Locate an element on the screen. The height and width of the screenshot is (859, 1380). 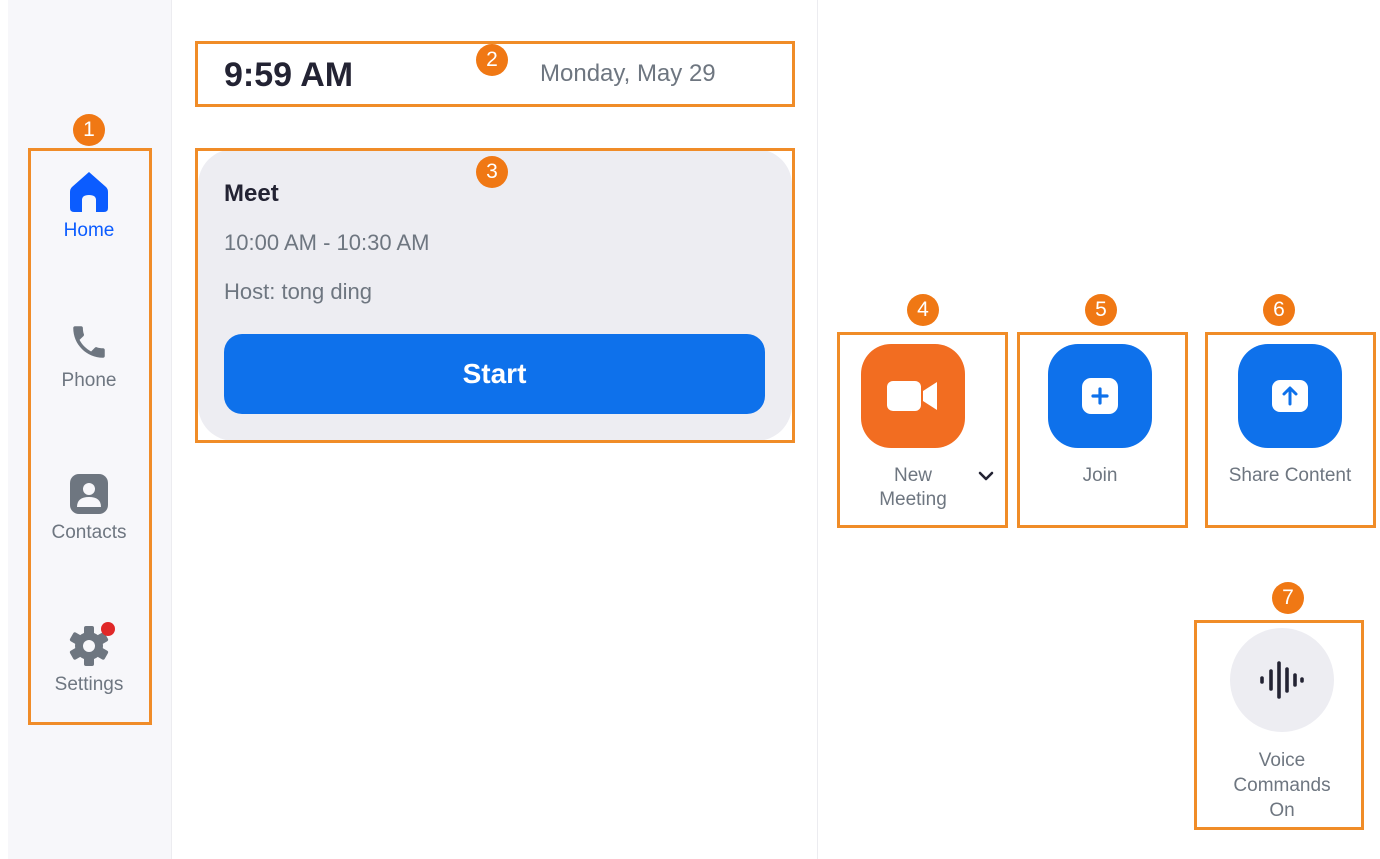
join-button is located at coordinates (1100, 396).